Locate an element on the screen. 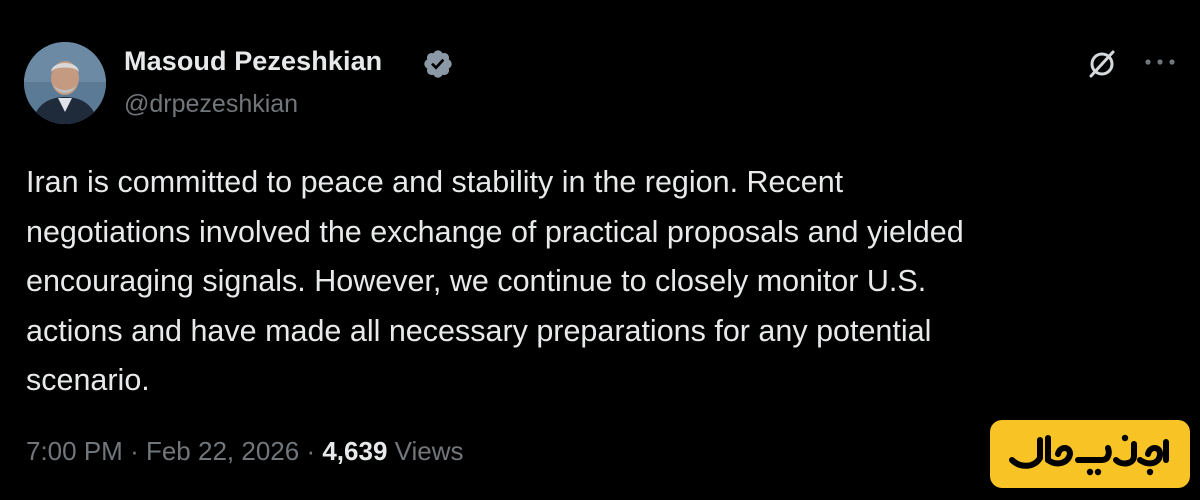  watermark-logo is located at coordinates (1090, 454).